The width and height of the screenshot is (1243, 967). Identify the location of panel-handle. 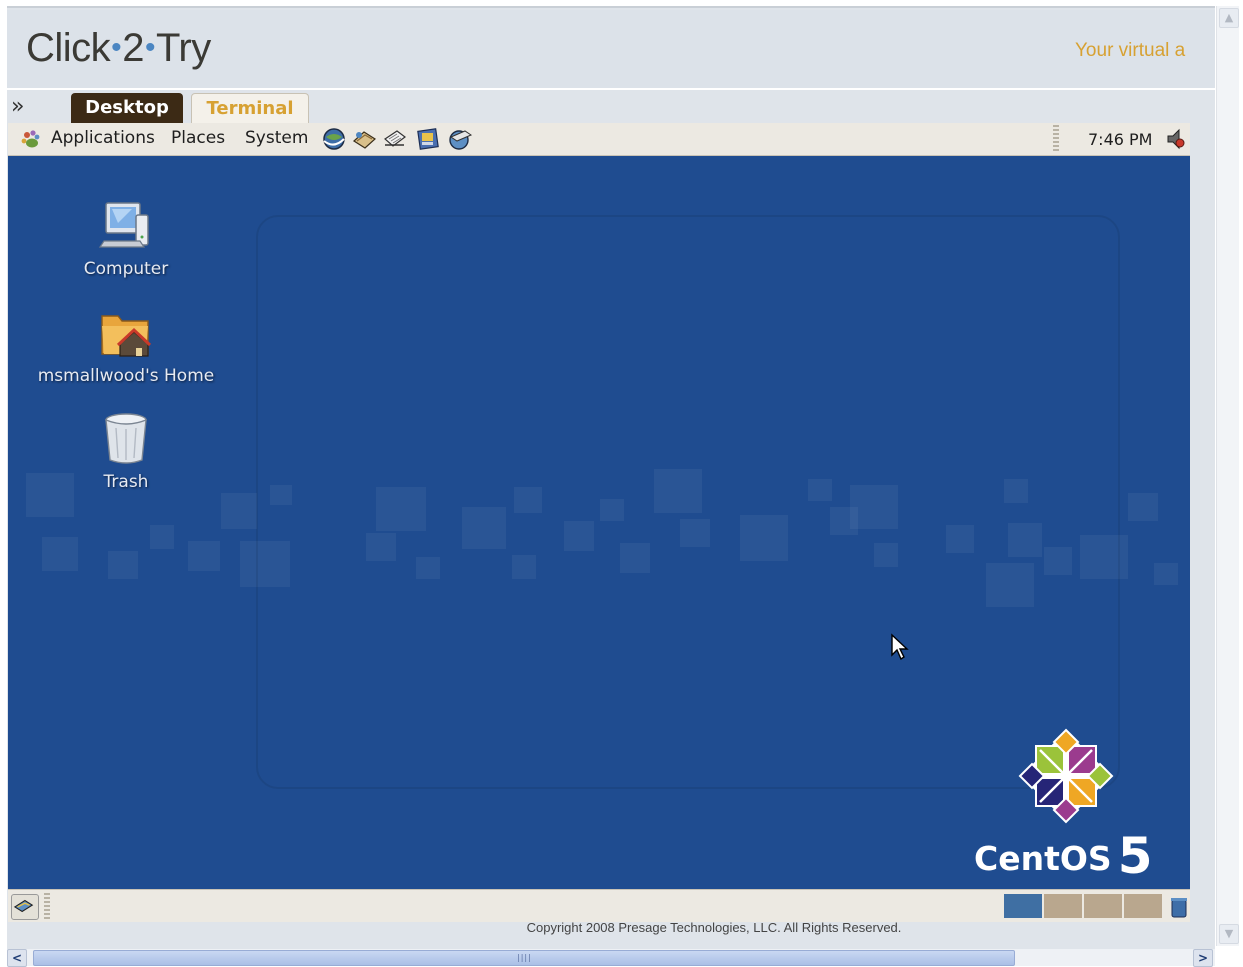
(47, 906).